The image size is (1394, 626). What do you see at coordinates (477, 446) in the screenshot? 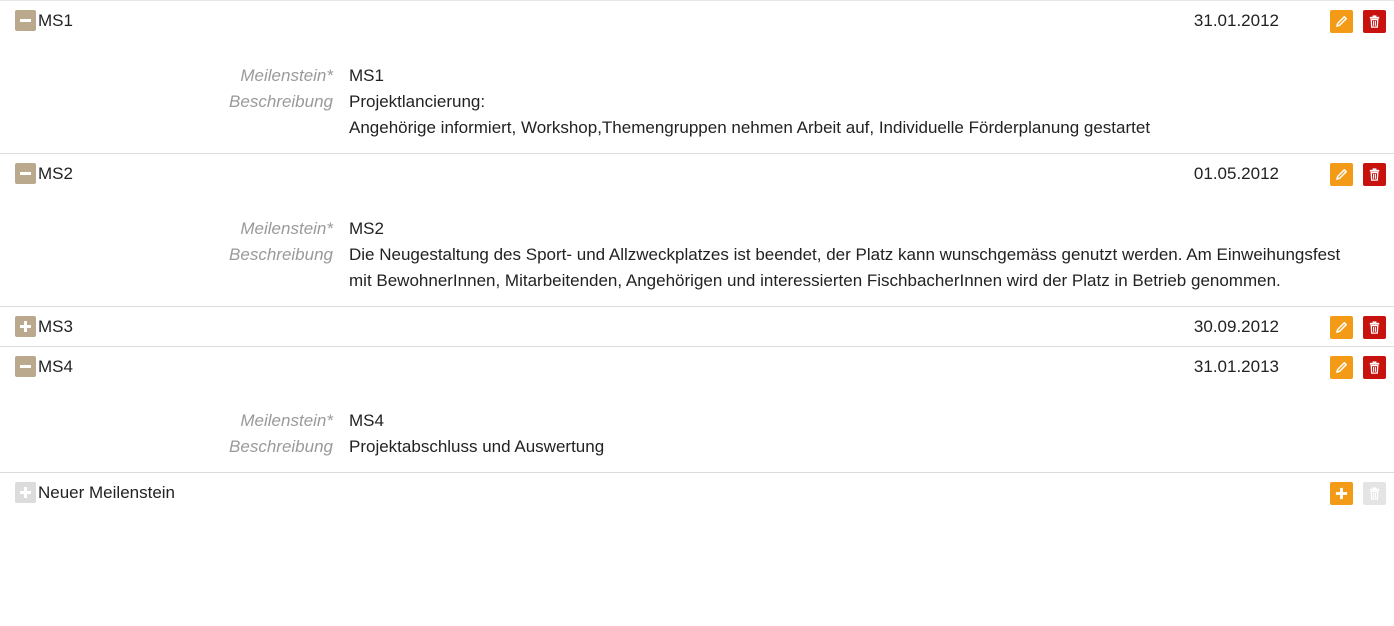
I see `field-value: Projektabschluss und Auswertung` at bounding box center [477, 446].